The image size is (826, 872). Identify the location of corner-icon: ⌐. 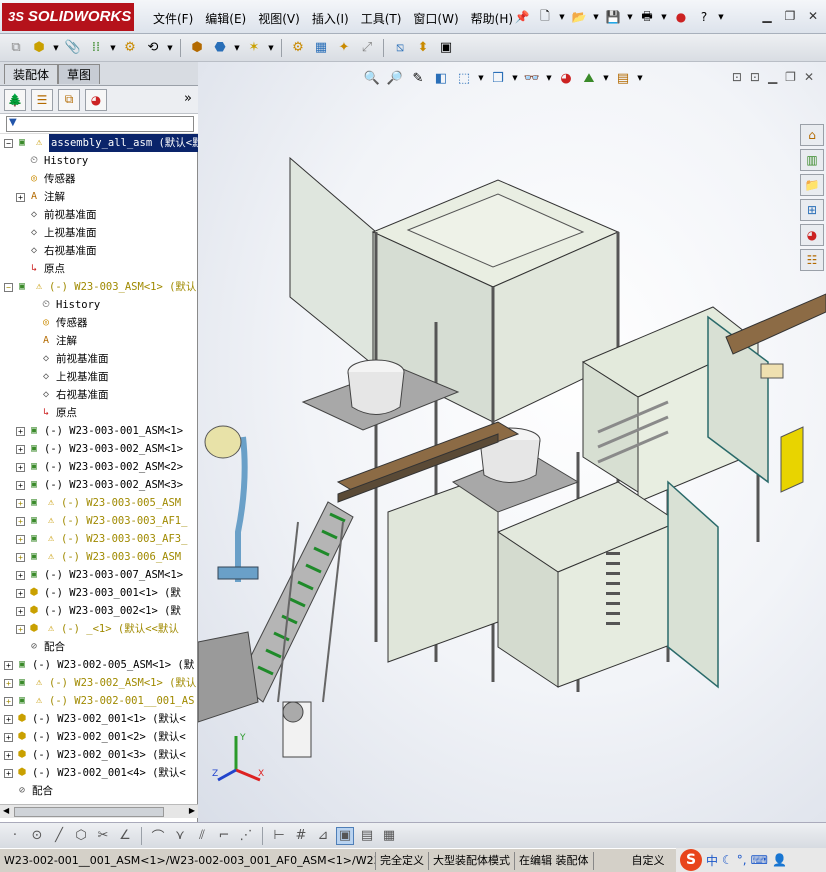
(224, 836).